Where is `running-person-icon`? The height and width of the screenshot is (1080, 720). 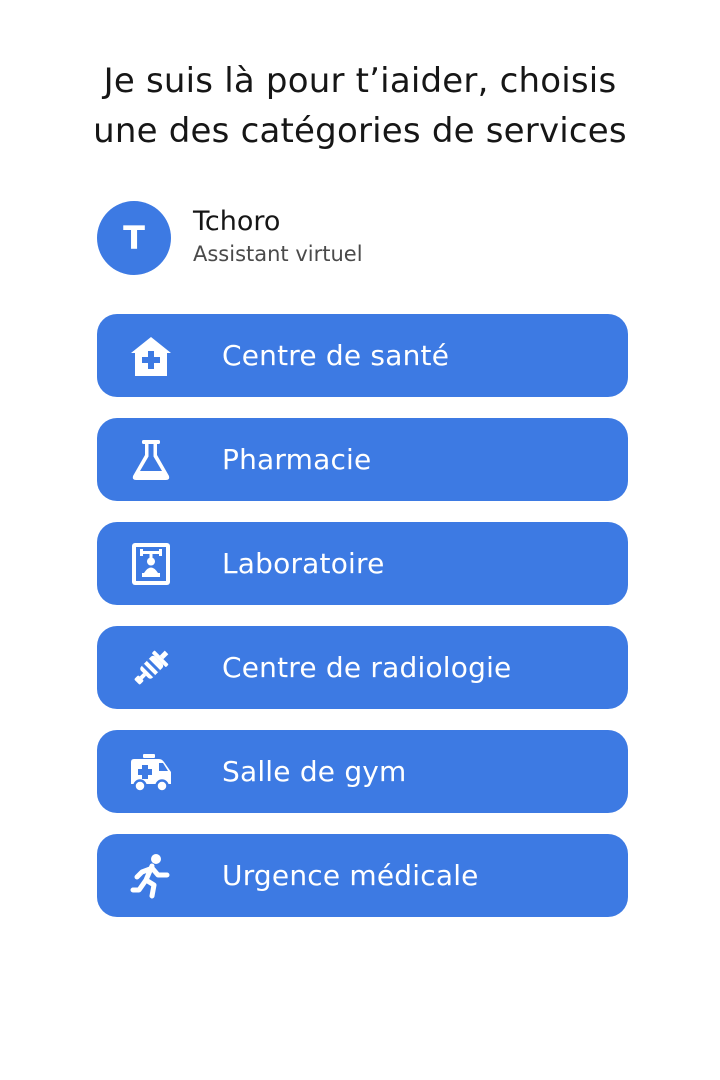
running-person-icon is located at coordinates (151, 876).